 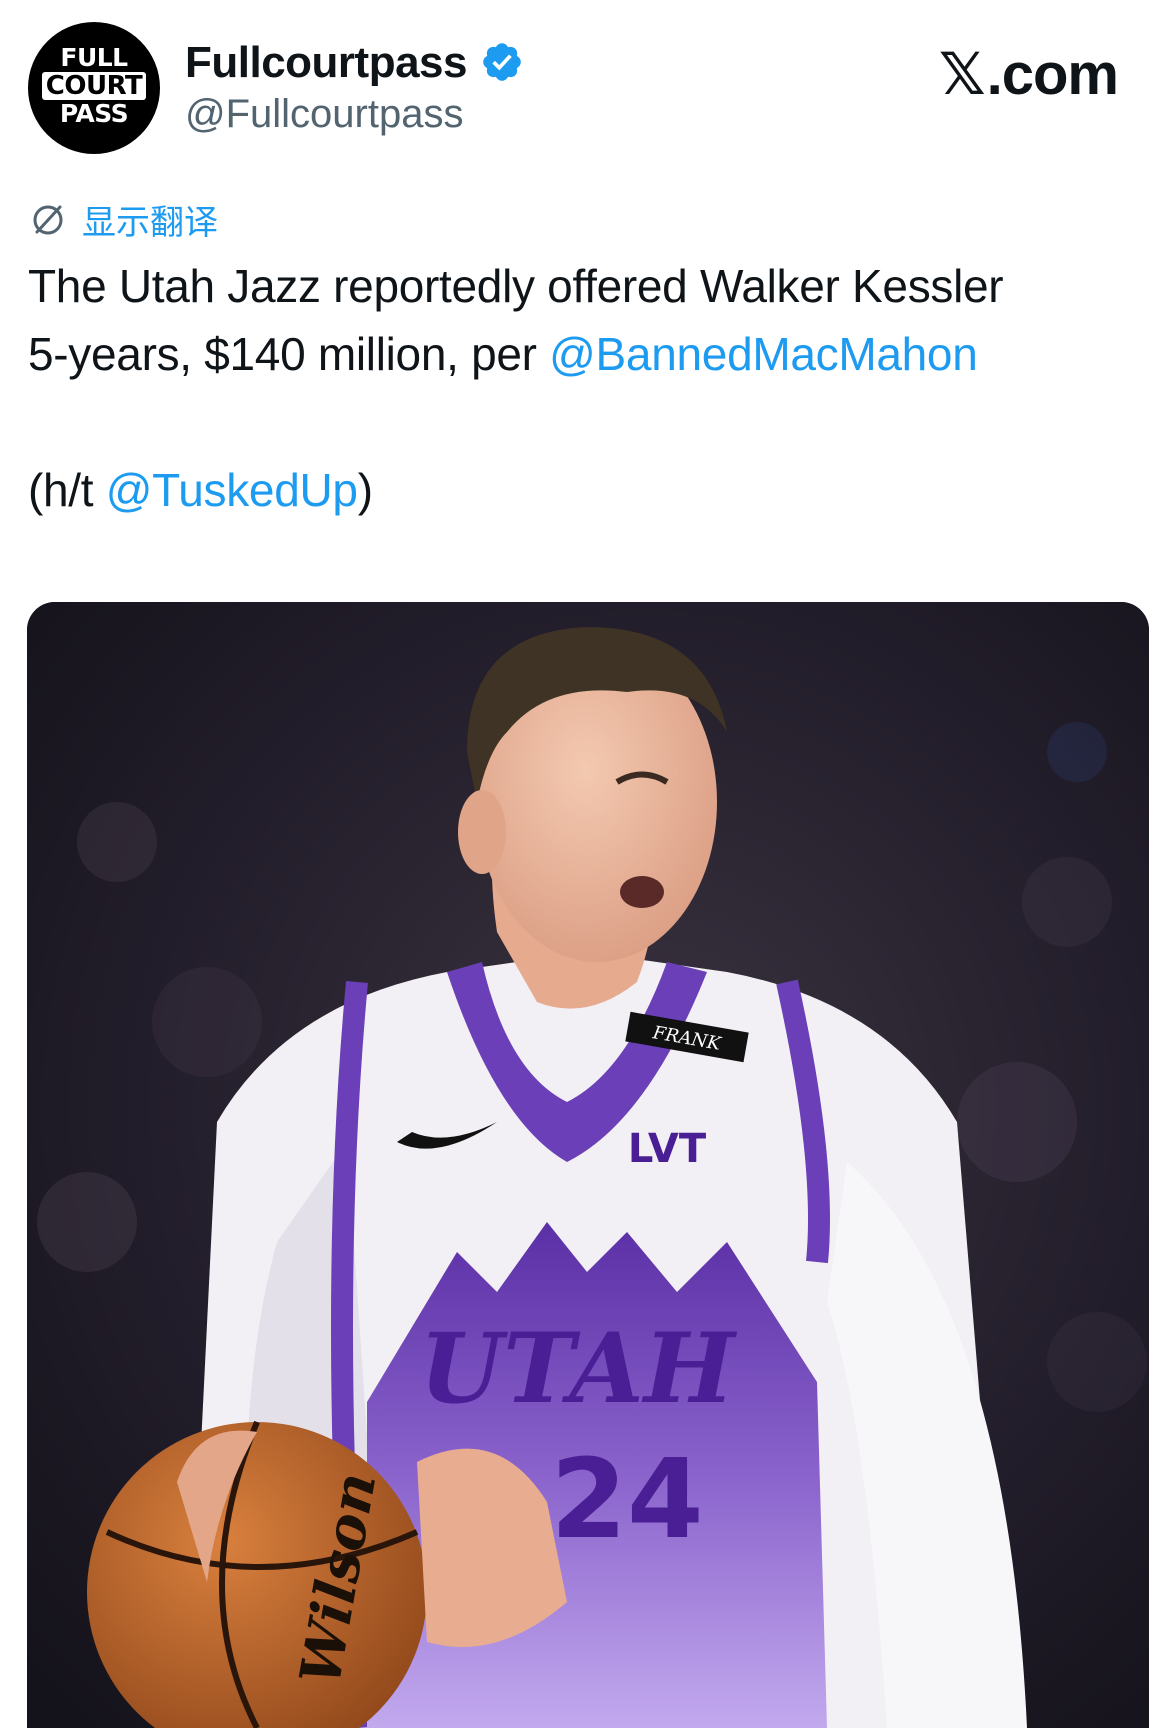 I want to click on x-logo-icon: 𝕏, so click(x=962, y=74).